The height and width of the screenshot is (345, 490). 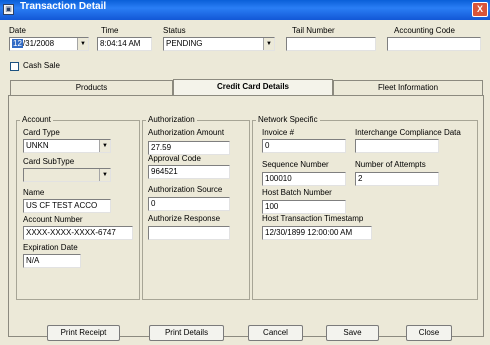 What do you see at coordinates (67, 206) in the screenshot?
I see `name-field: US CF TEST ACCO` at bounding box center [67, 206].